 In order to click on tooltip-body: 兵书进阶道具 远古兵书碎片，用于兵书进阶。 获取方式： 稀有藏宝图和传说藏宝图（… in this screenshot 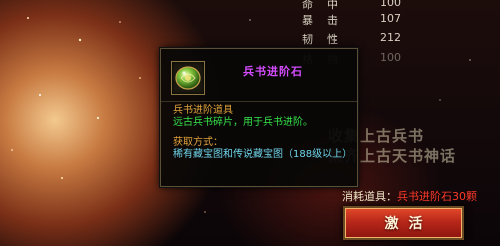, I will do `click(263, 133)`.